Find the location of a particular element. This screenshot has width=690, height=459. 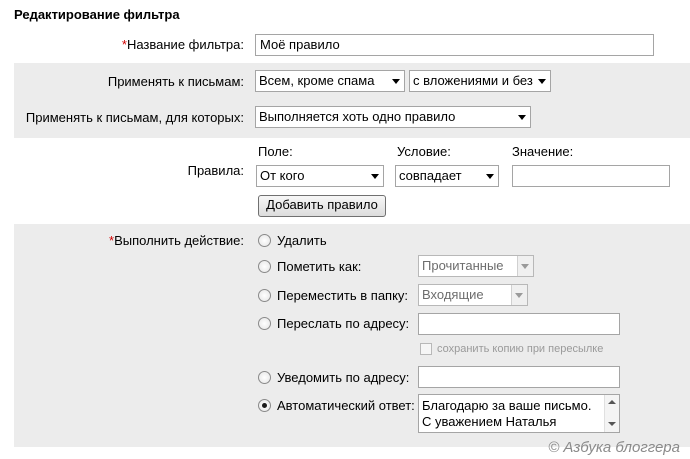

notify-address-input is located at coordinates (519, 377).